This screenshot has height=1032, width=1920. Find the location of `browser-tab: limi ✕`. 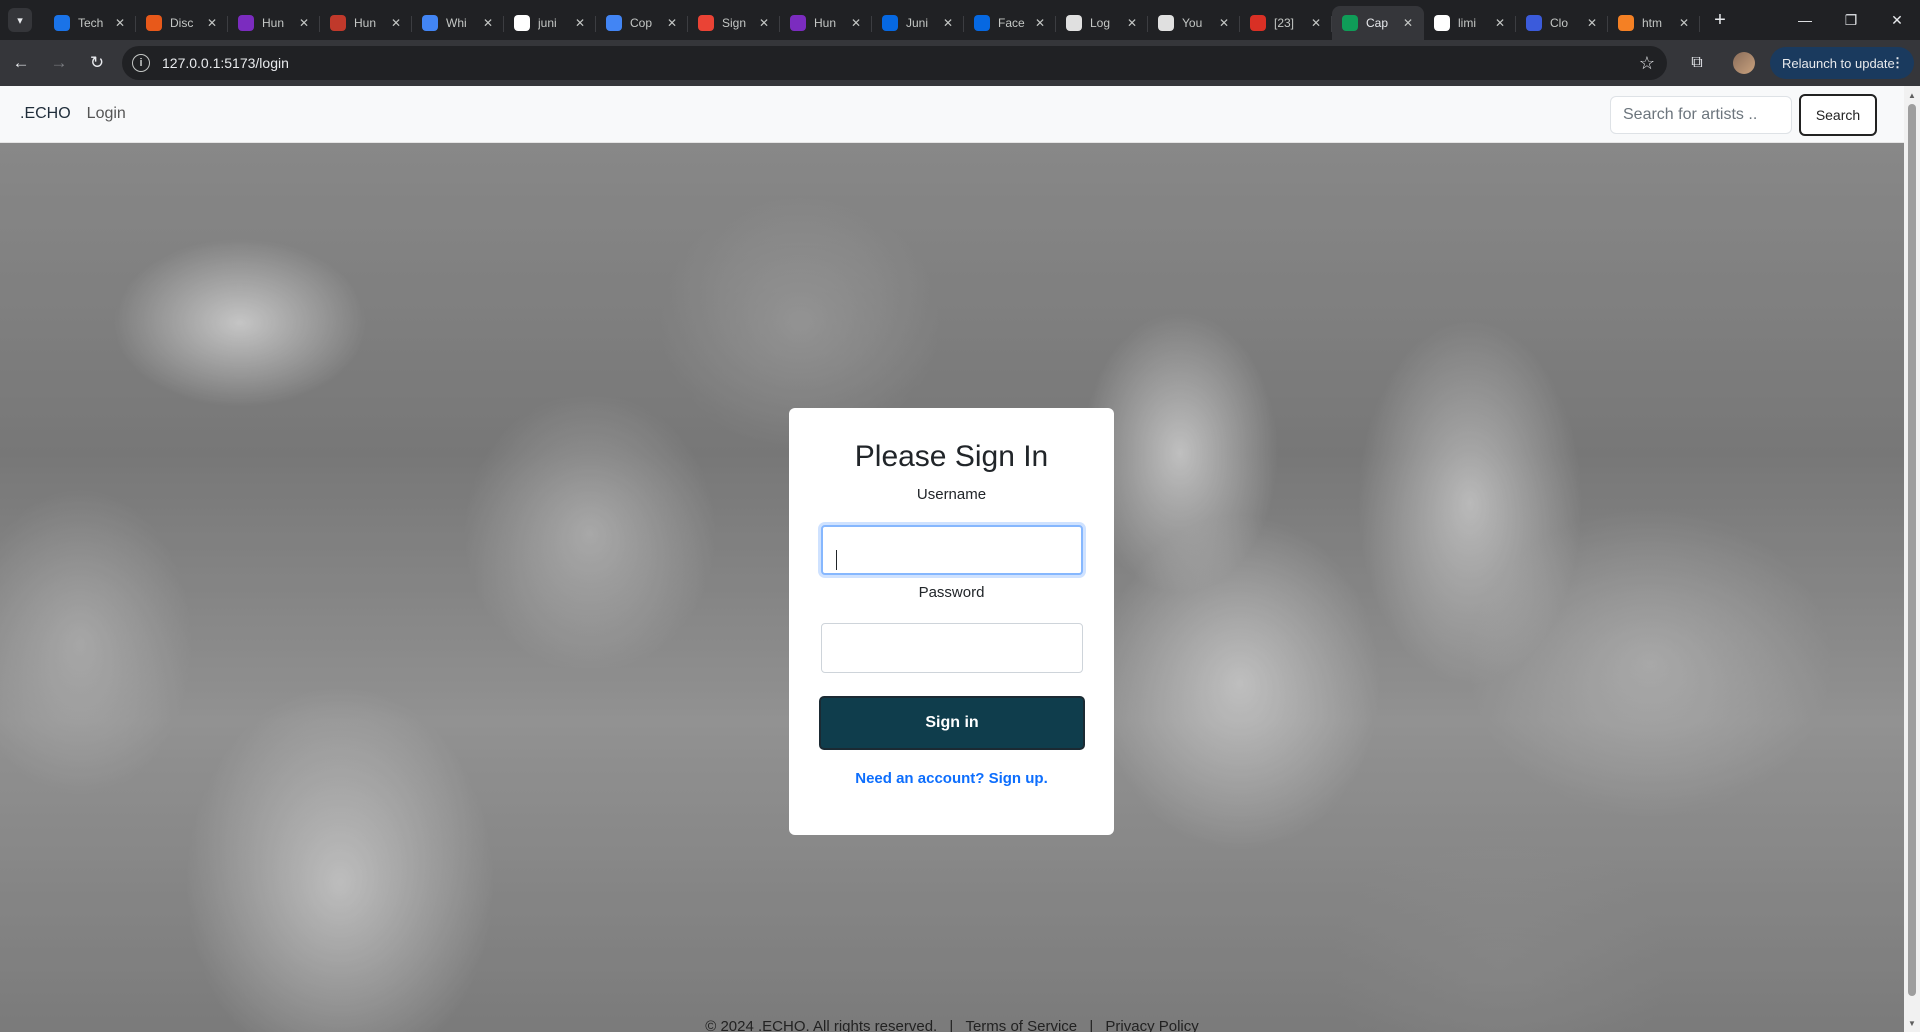

browser-tab: limi ✕ is located at coordinates (1470, 23).